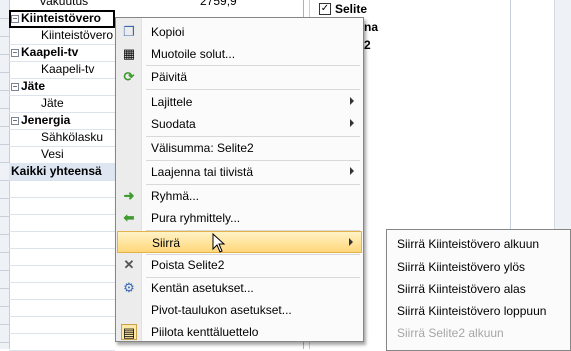 The image size is (571, 351). I want to click on row-value: 2759,9, so click(218, 4).